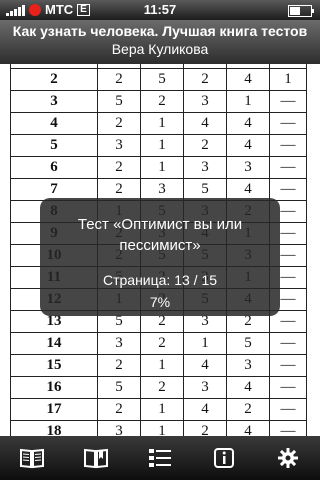  I want to click on table-row: 16 5 2 3 4—, so click(158, 387).